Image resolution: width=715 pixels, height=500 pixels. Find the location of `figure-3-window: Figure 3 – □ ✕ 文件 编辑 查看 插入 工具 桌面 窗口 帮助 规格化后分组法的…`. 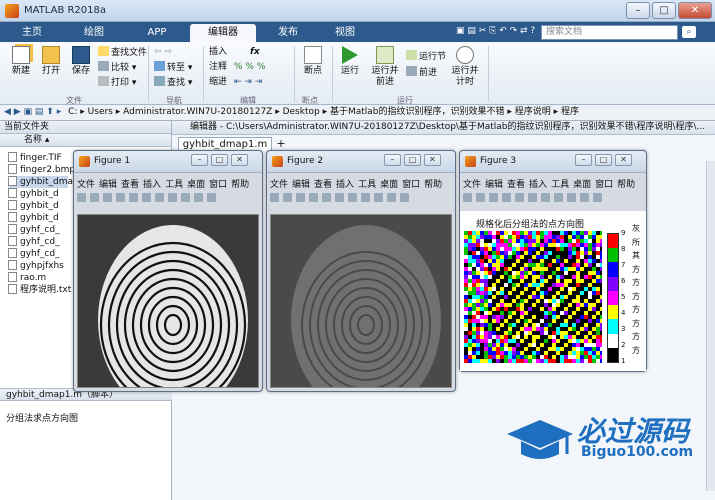

figure-3-window: Figure 3 – □ ✕ 文件 编辑 查看 插入 工具 桌面 窗口 帮助 规格化后分组法的… is located at coordinates (553, 261).